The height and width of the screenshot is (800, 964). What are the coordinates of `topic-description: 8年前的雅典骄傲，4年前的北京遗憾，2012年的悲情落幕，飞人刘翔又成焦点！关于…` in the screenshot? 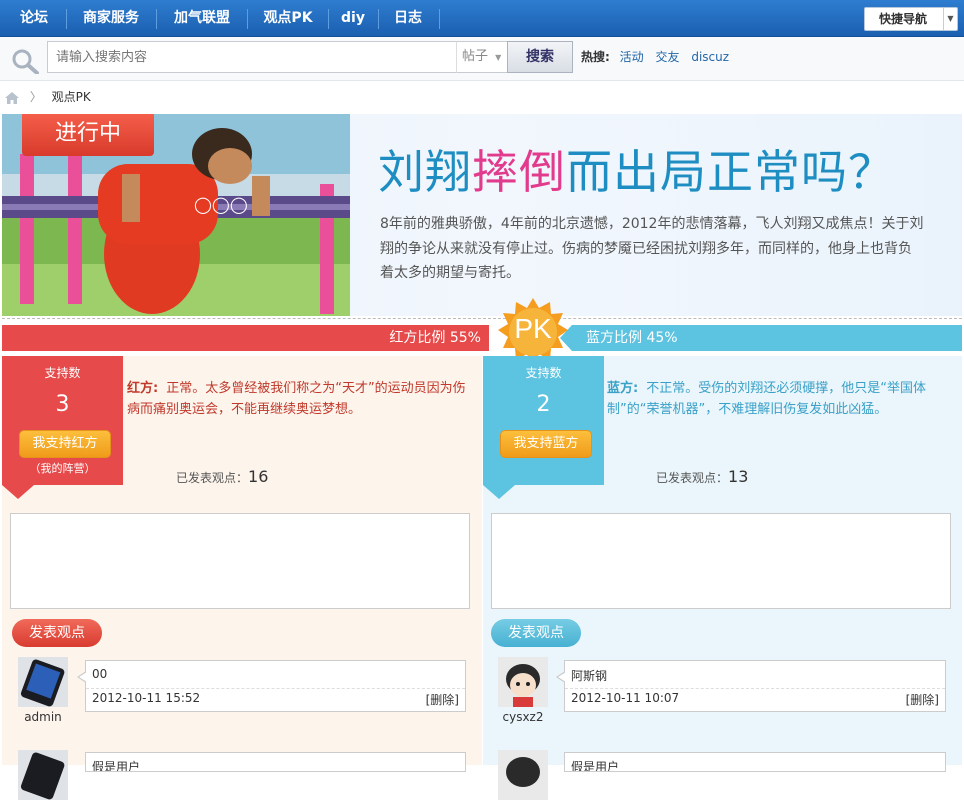 It's located at (652, 248).